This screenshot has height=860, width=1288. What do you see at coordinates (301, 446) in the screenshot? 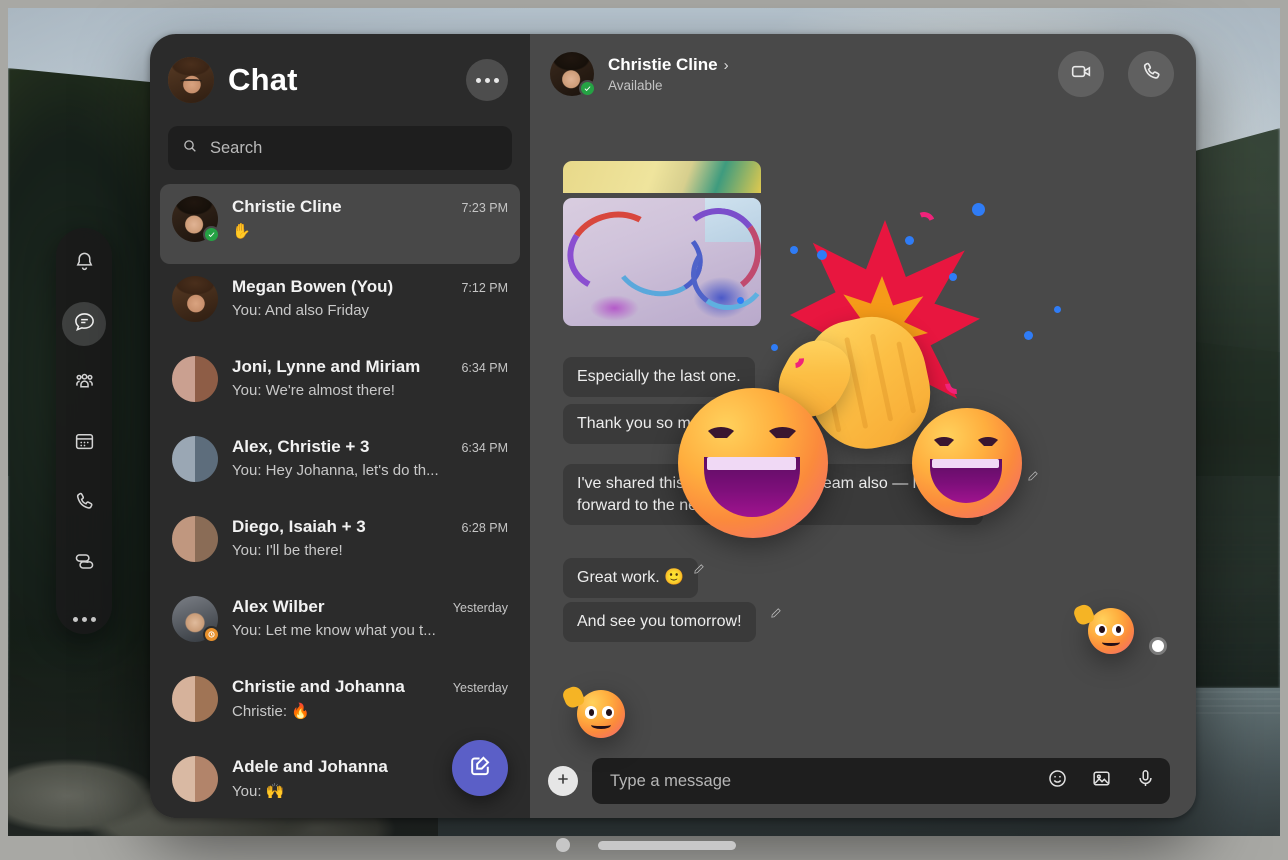
I see `chat-item-name: Alex, Christie + 3` at bounding box center [301, 446].